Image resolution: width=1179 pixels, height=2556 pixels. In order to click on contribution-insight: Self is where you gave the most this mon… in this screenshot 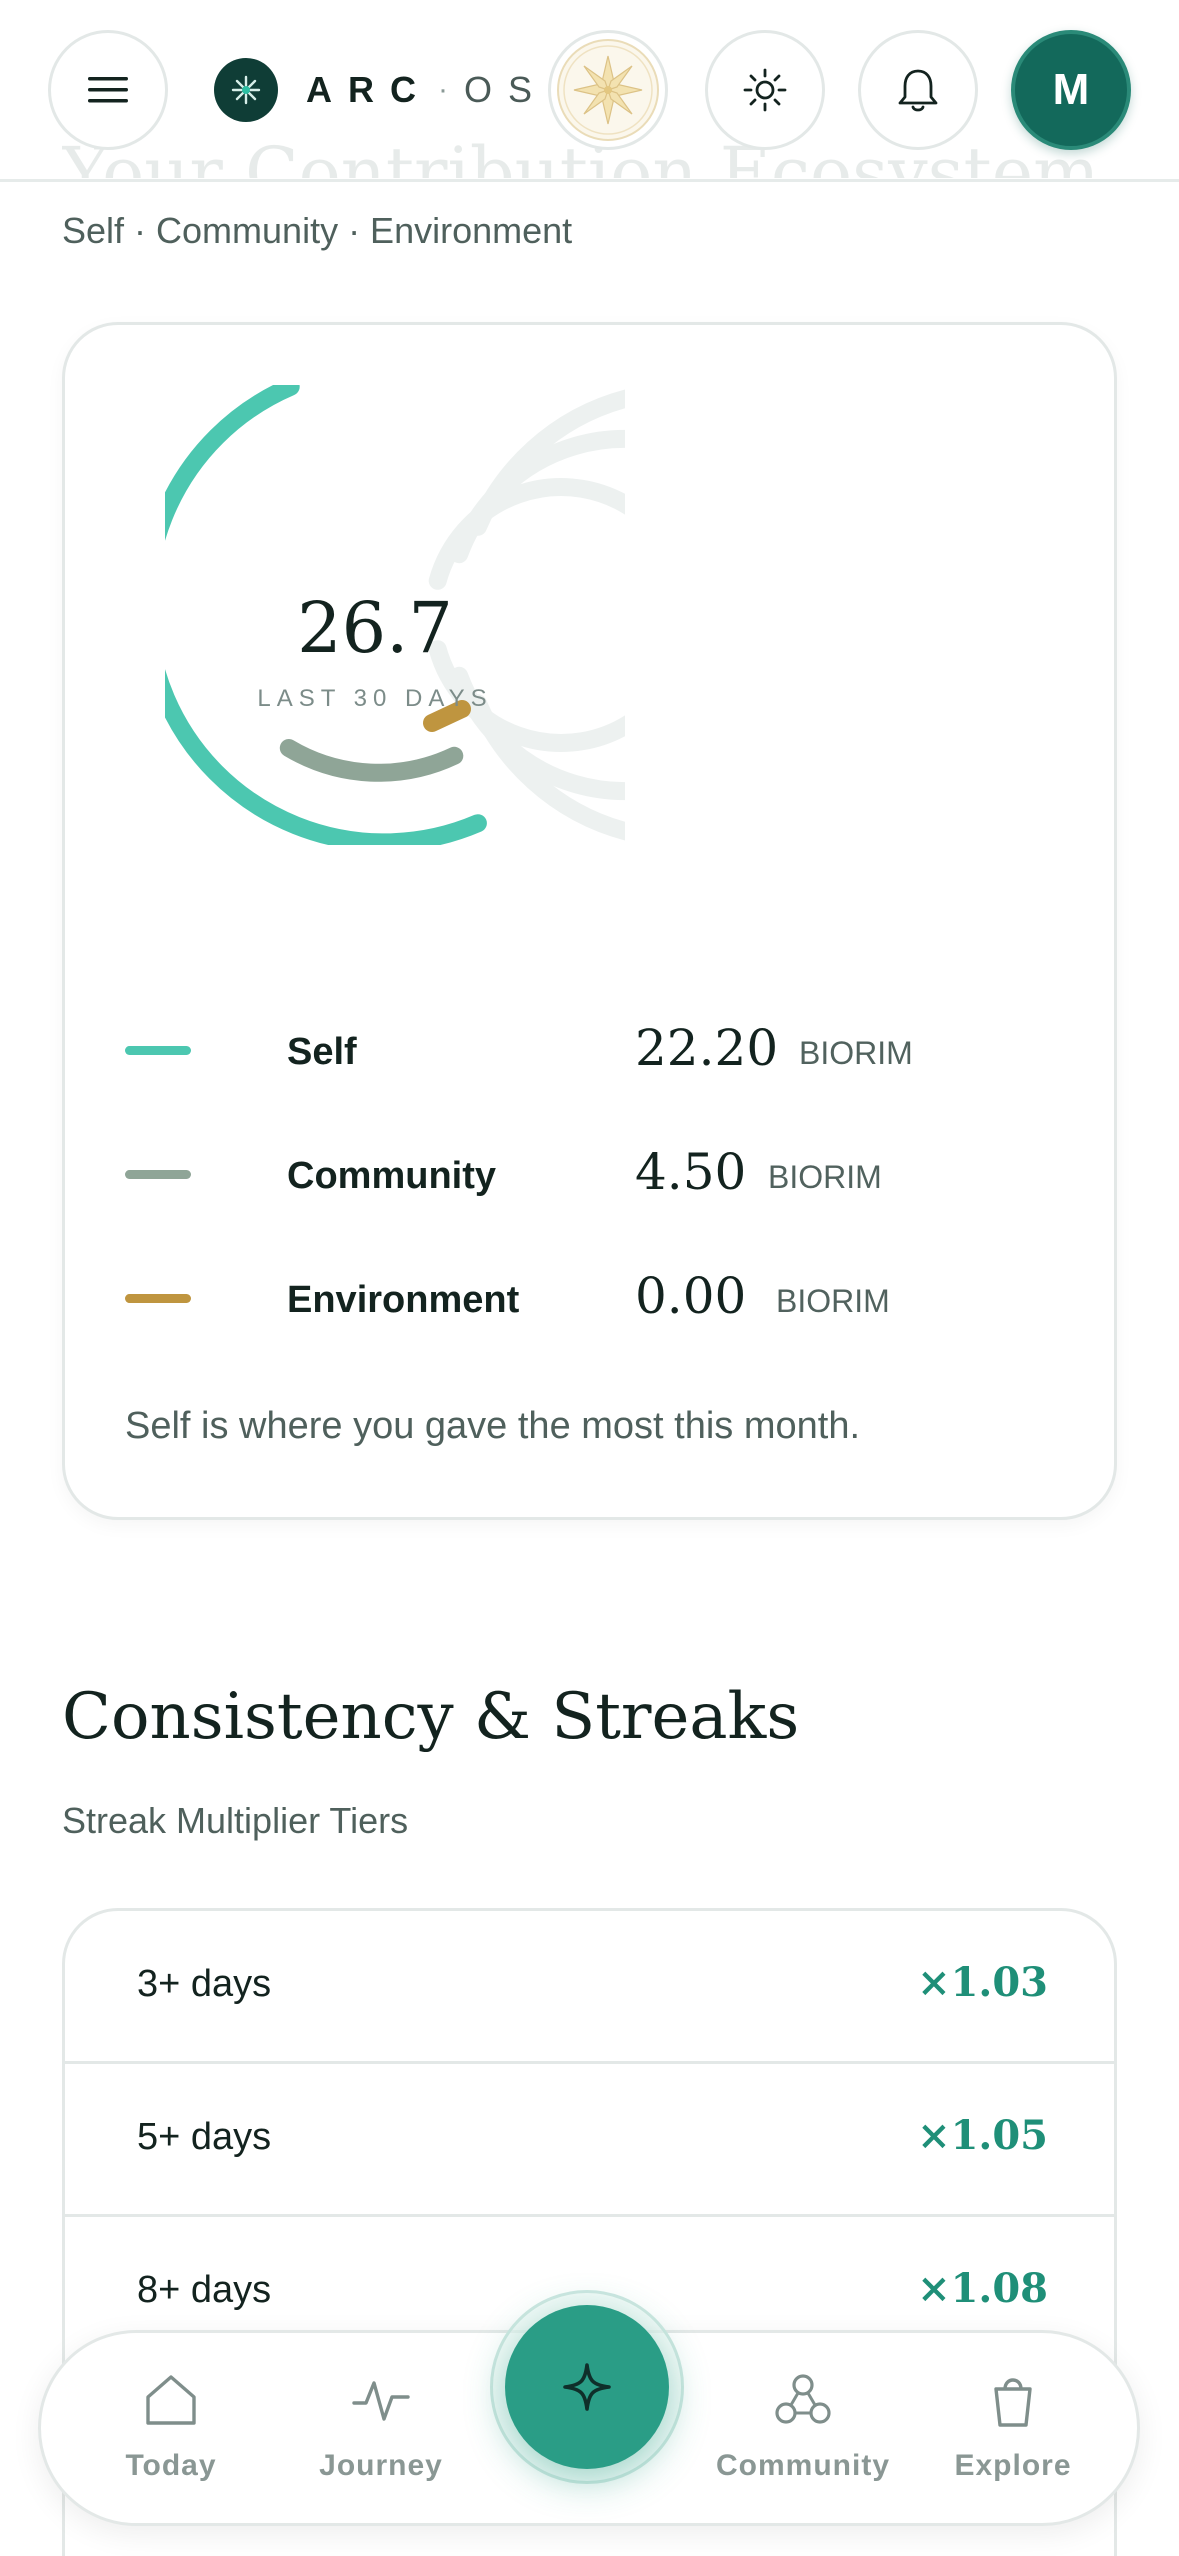, I will do `click(493, 1426)`.